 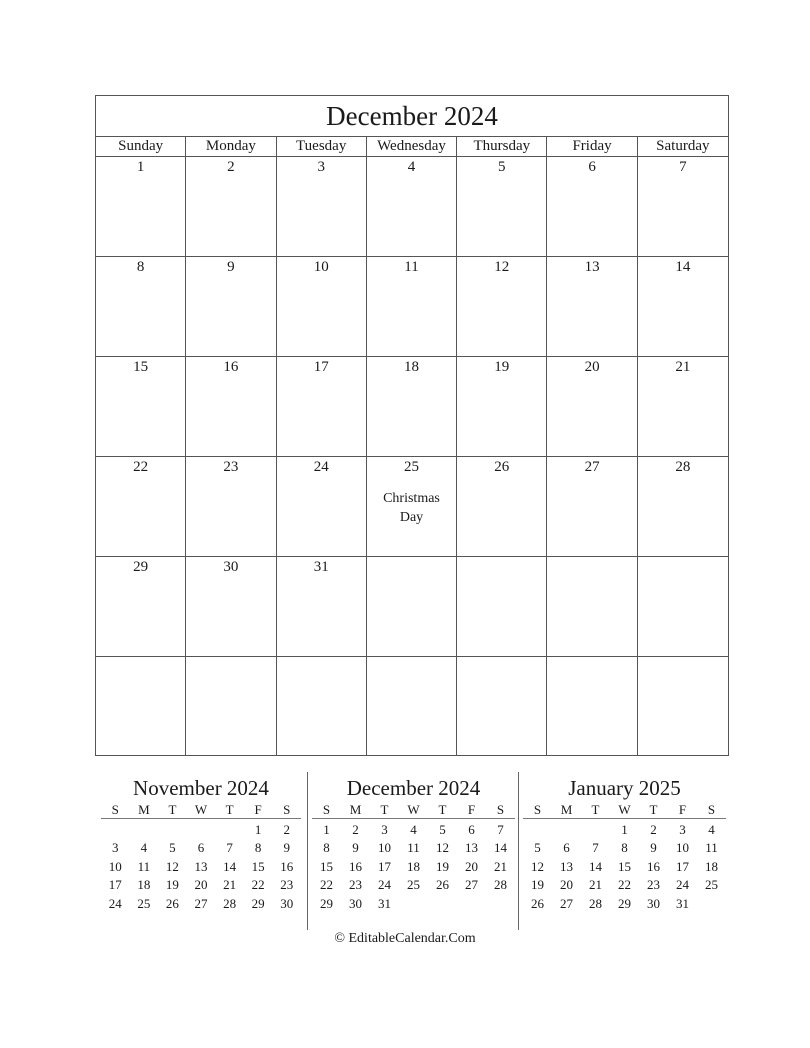 What do you see at coordinates (144, 903) in the screenshot?
I see `mini-day: 25` at bounding box center [144, 903].